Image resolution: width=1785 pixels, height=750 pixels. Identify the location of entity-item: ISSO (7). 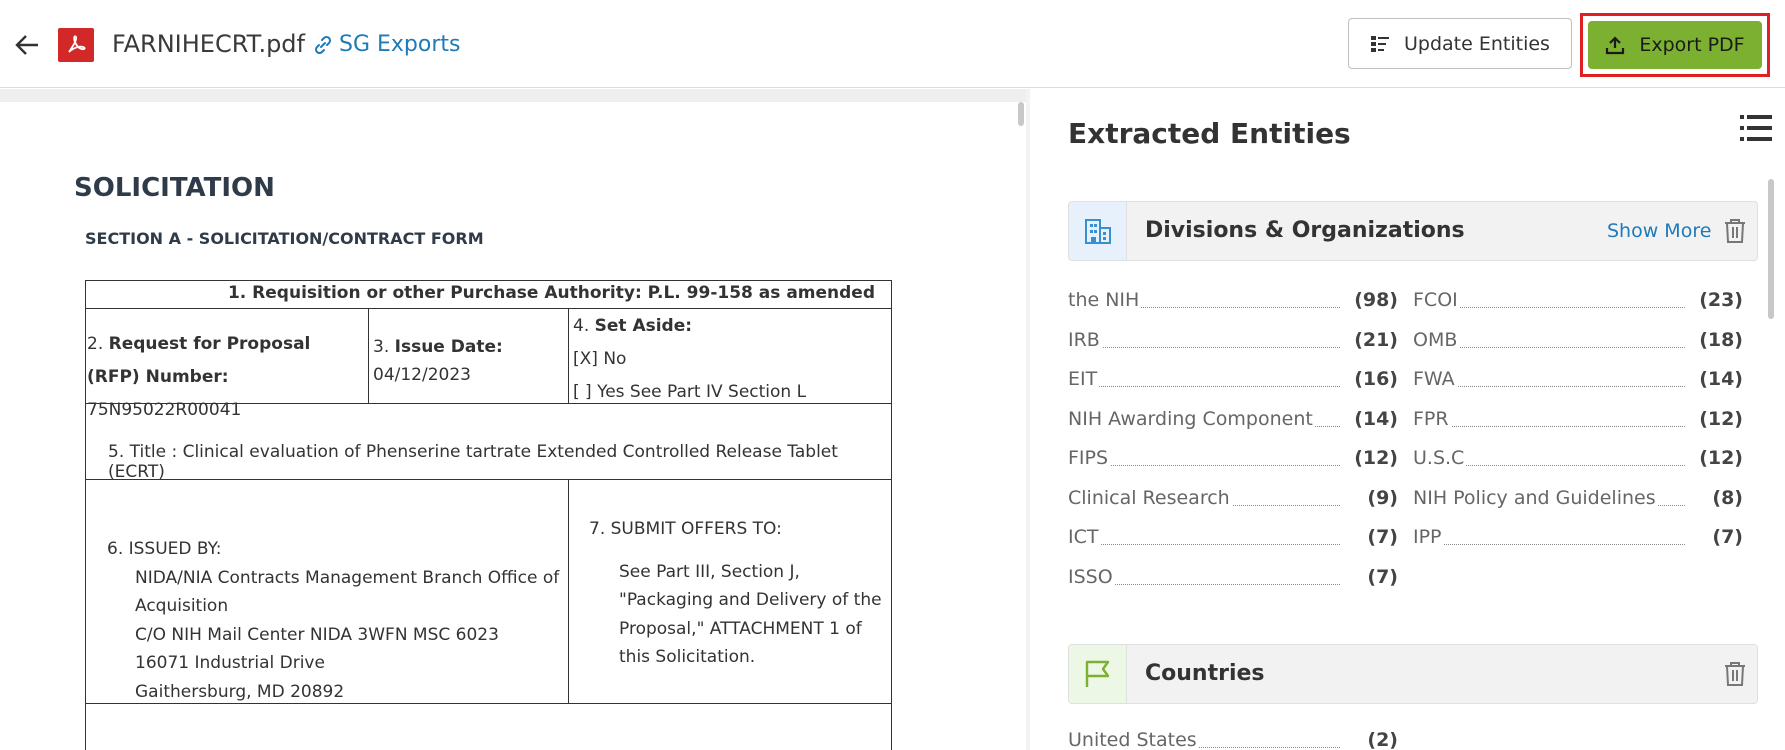
(1233, 578).